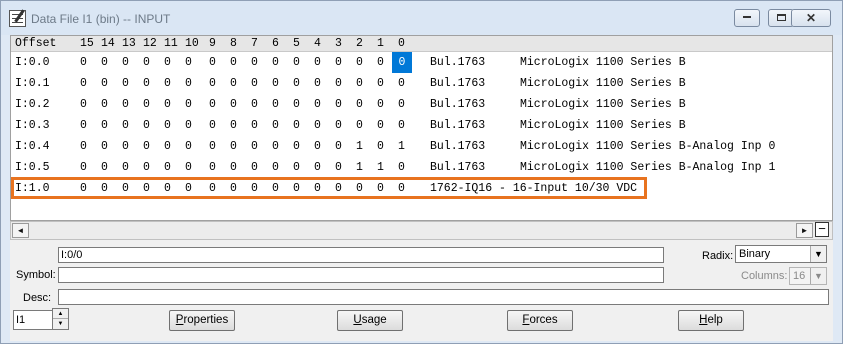 The height and width of the screenshot is (344, 843). What do you see at coordinates (370, 320) in the screenshot?
I see `usage-button: Usage` at bounding box center [370, 320].